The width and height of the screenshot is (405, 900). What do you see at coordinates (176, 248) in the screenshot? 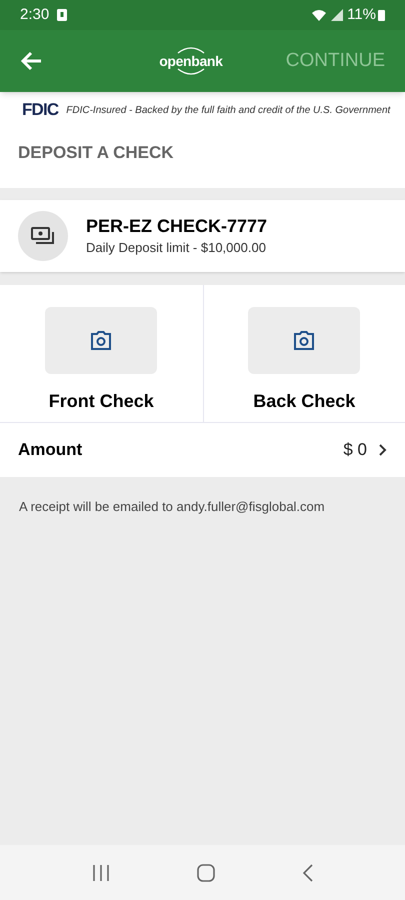
I see `deposit-limit: Daily Deposit limit - $10,000.00` at bounding box center [176, 248].